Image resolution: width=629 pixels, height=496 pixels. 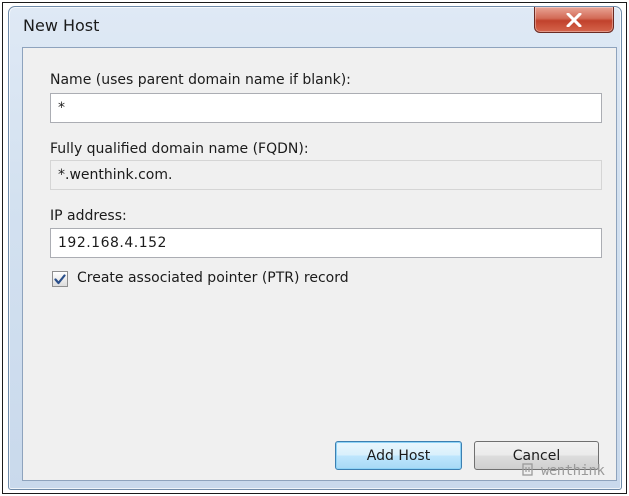 I want to click on name-label: Name (uses parent domain name if blank):, so click(x=200, y=80).